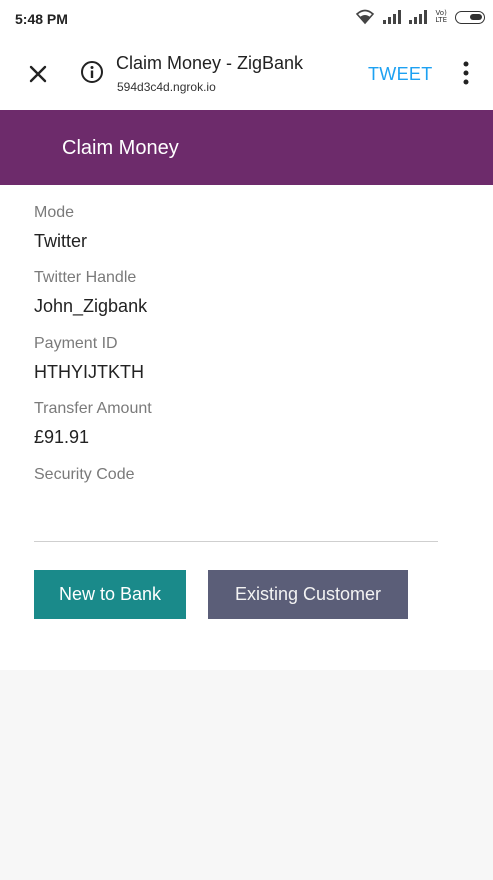  Describe the element at coordinates (92, 72) in the screenshot. I see `info-icon` at that location.